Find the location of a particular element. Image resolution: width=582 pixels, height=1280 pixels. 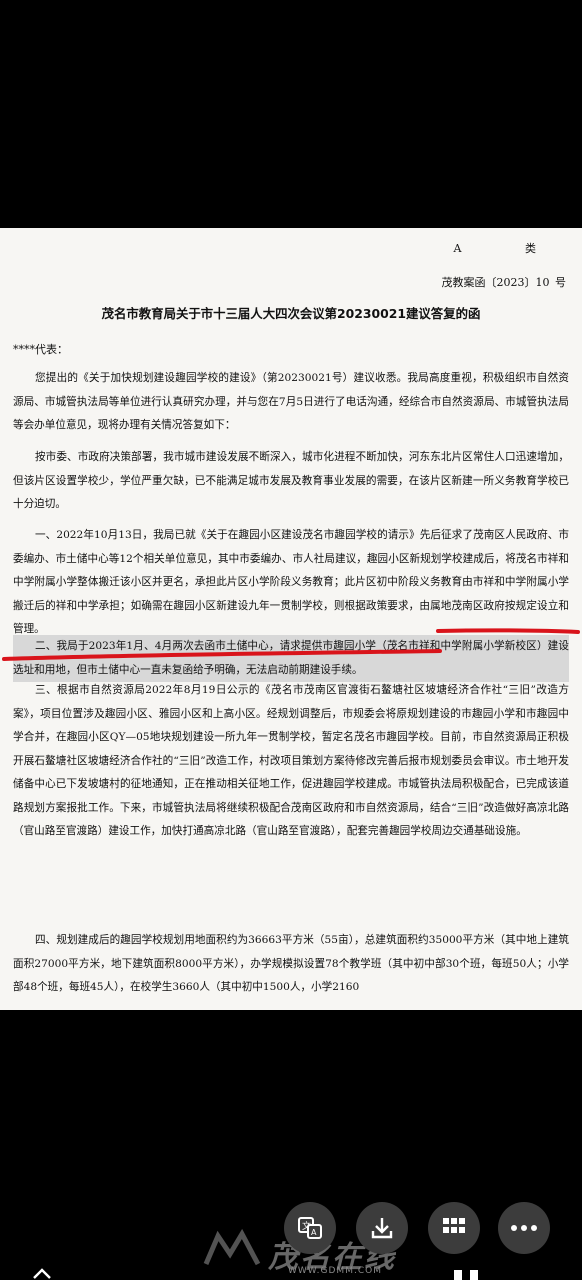

pause-icon is located at coordinates (467, 1274).